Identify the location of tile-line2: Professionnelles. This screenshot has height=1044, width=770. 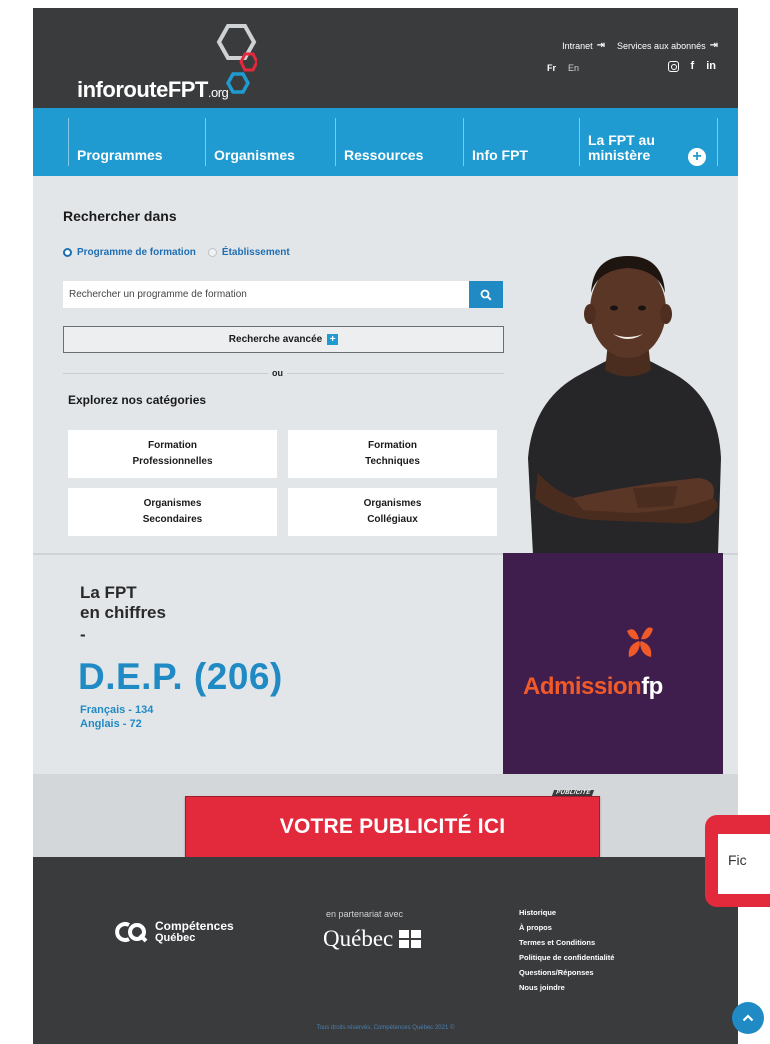
(172, 461).